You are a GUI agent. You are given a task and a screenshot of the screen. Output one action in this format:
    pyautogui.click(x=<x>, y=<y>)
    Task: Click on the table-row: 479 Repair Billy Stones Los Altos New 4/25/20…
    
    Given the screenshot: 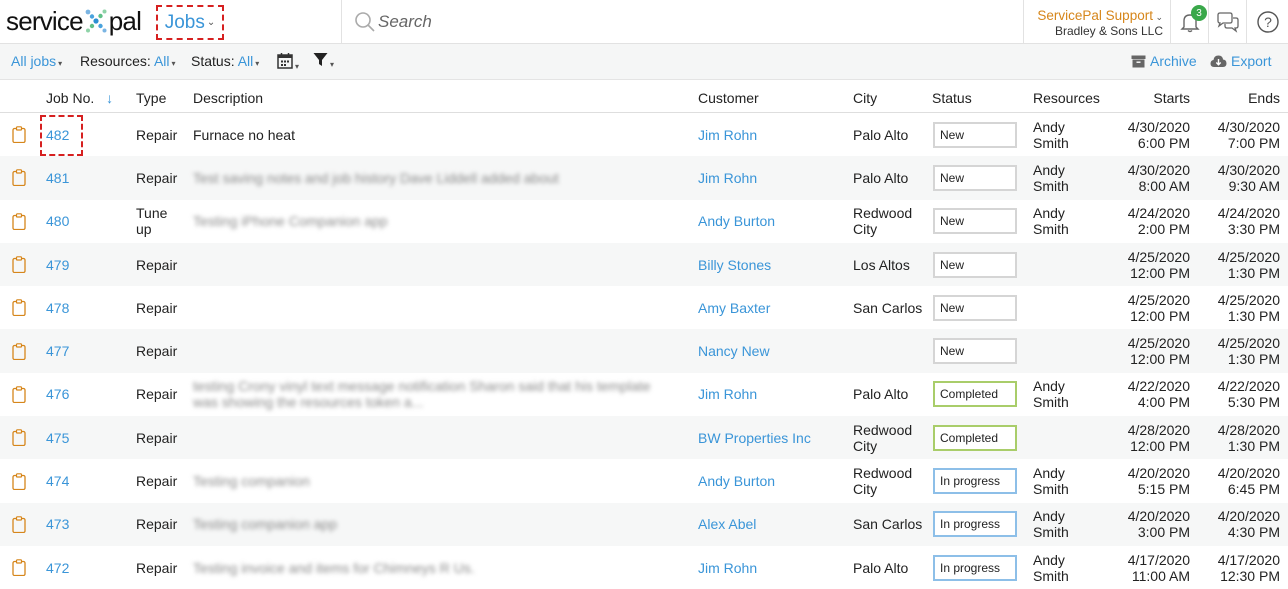 What is the action you would take?
    pyautogui.click(x=644, y=264)
    